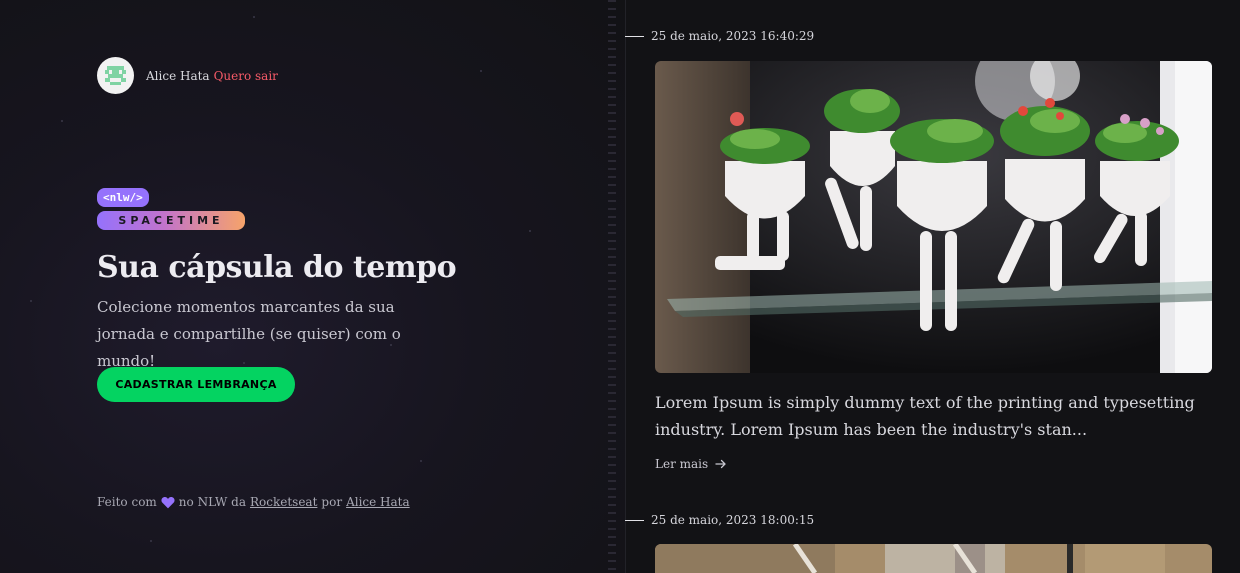 The image size is (1240, 573). I want to click on avatar, so click(115, 75).